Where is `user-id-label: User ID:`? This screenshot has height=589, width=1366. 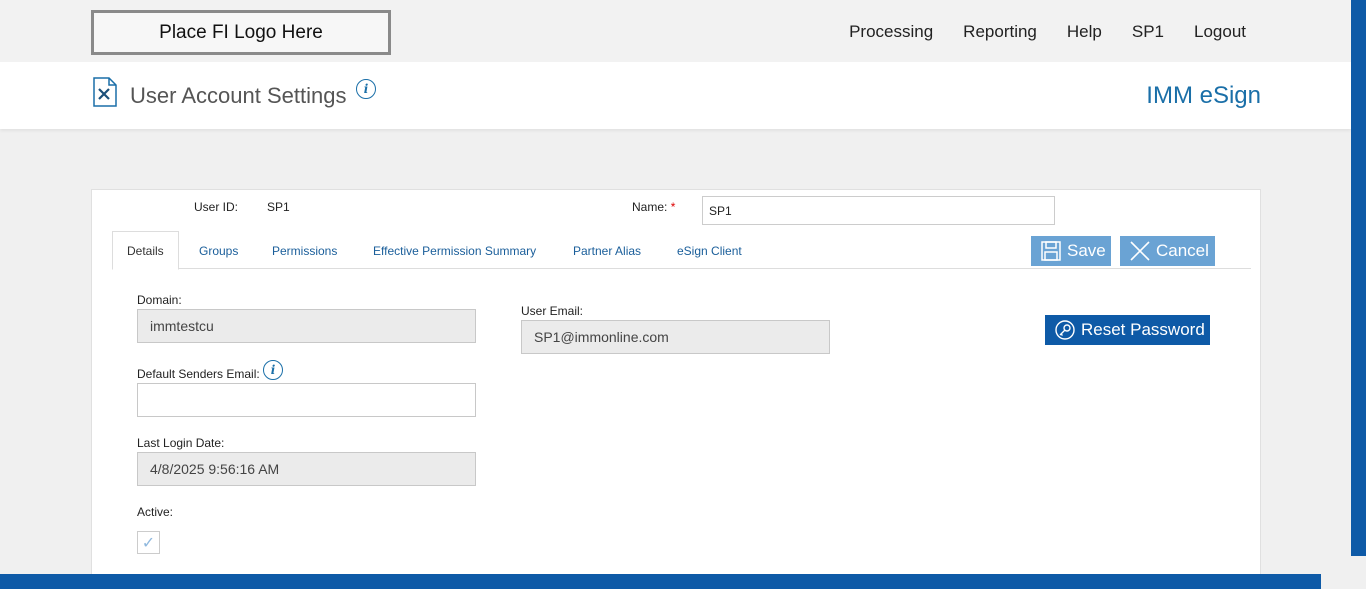
user-id-label: User ID: is located at coordinates (216, 207).